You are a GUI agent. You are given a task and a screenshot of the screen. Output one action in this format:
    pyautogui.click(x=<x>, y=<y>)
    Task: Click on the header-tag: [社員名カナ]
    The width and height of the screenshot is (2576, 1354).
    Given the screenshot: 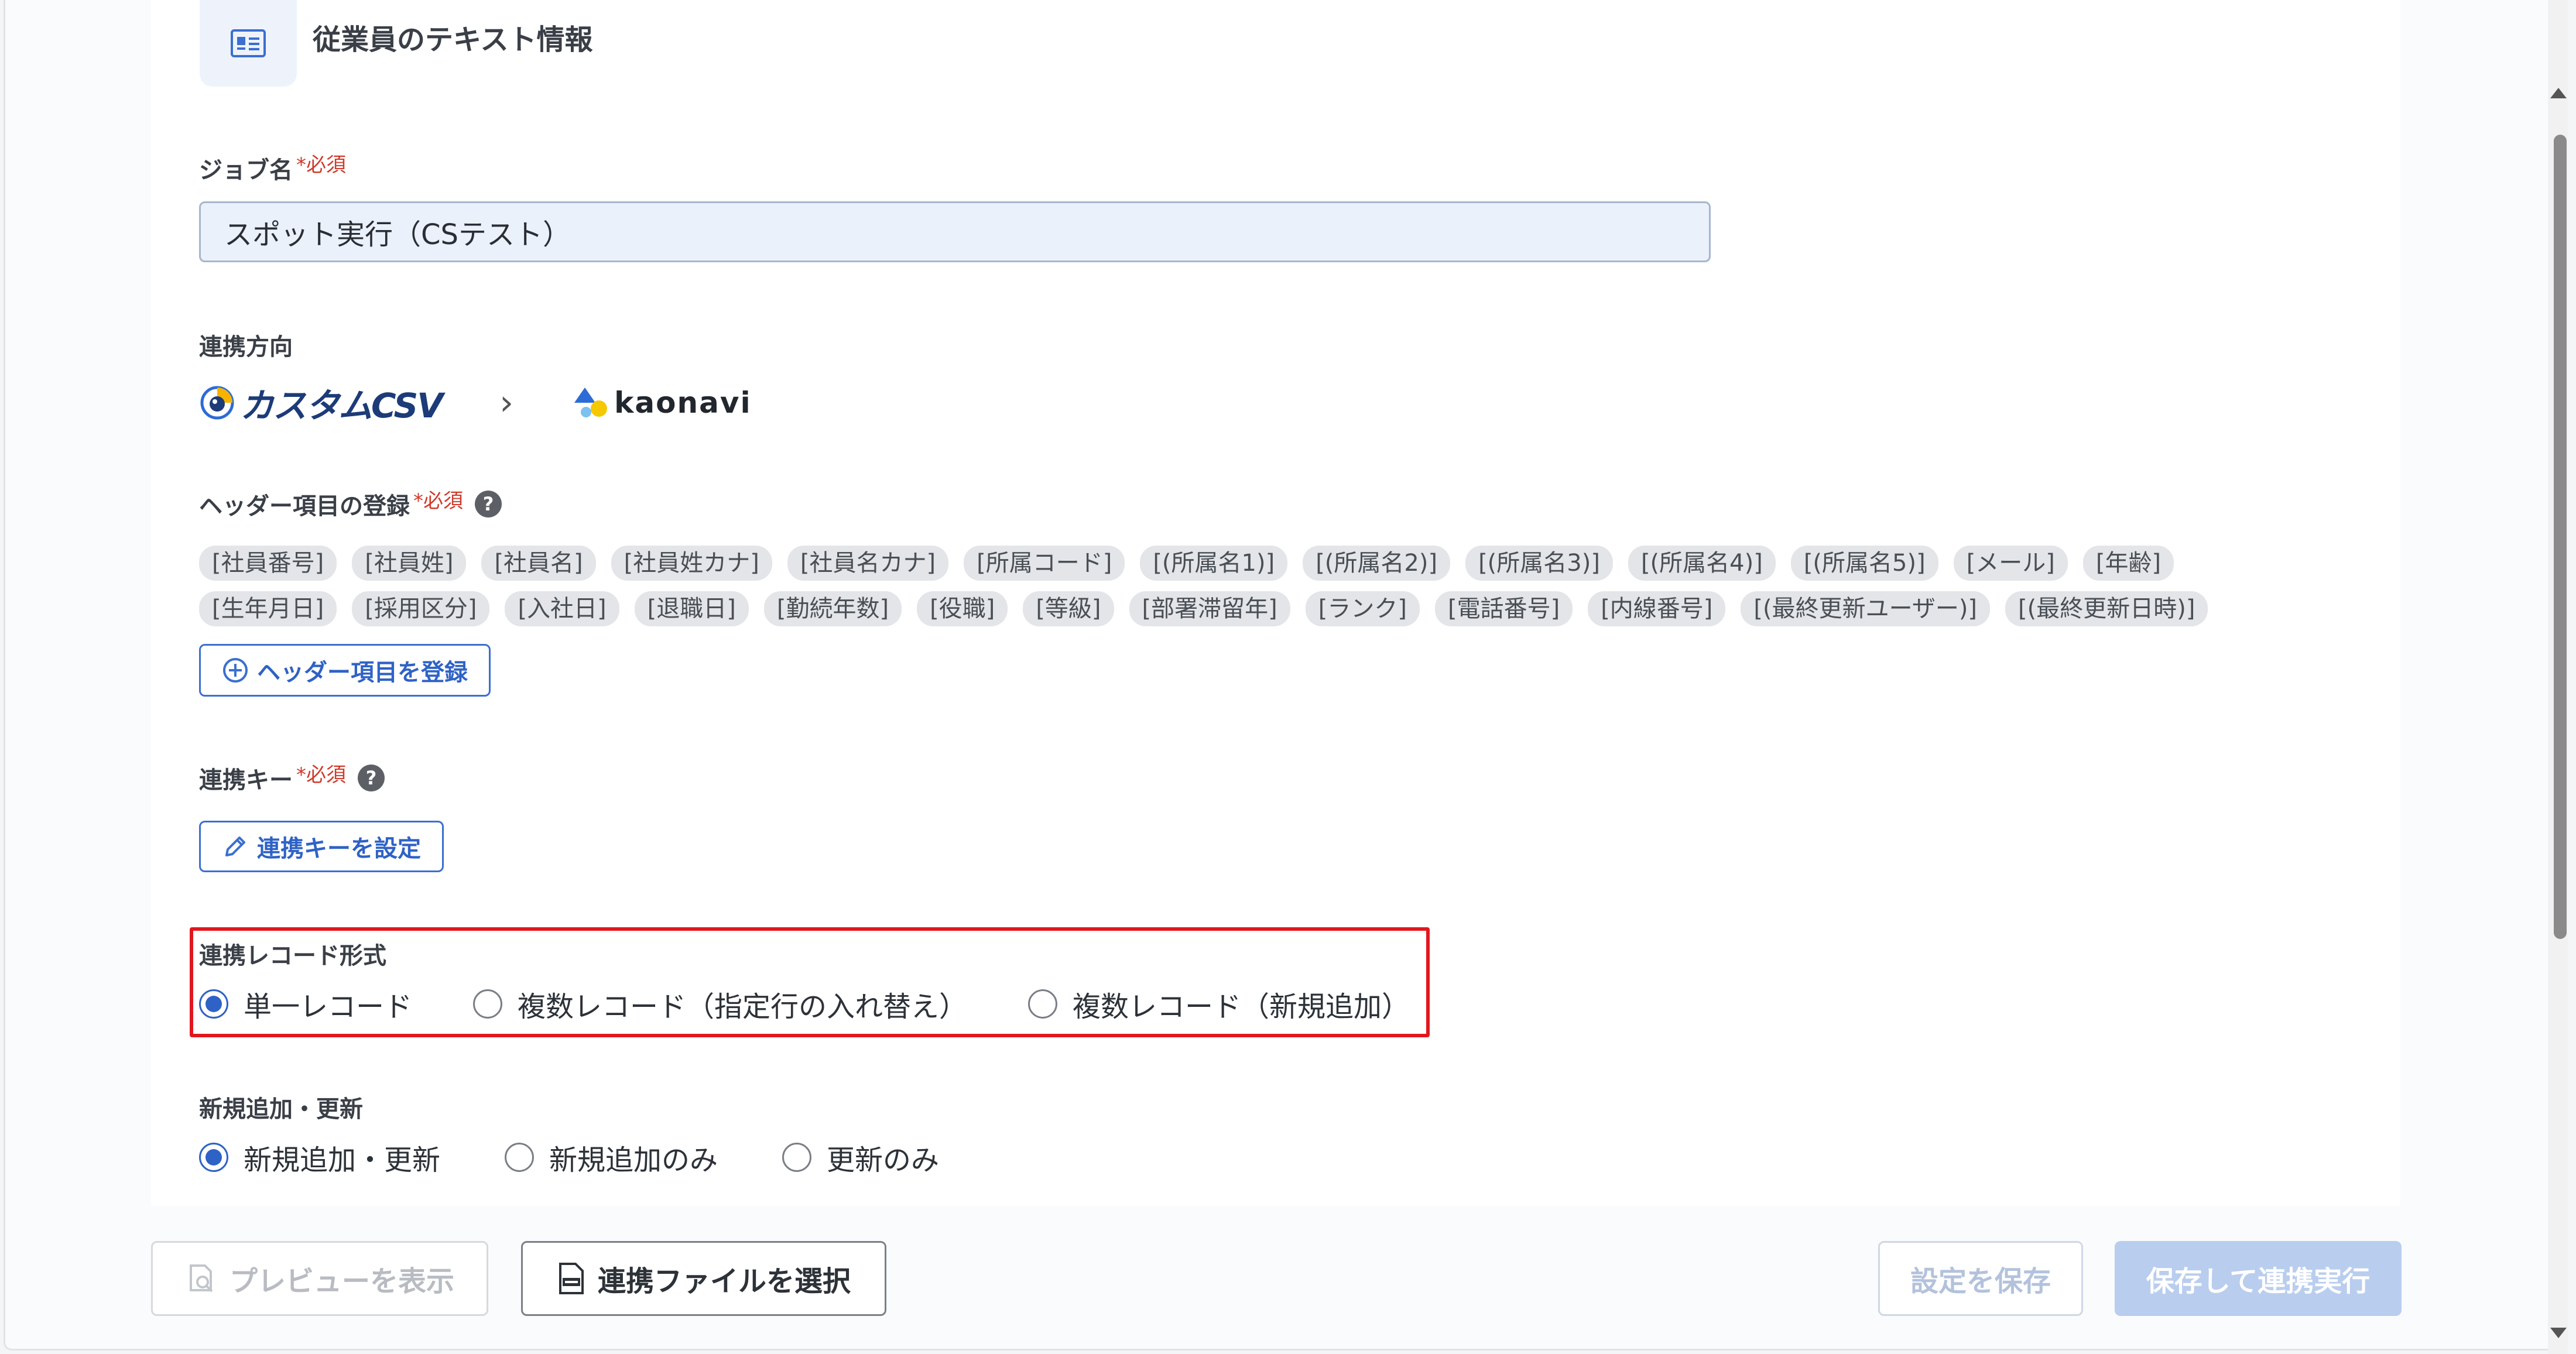 What is the action you would take?
    pyautogui.click(x=868, y=563)
    